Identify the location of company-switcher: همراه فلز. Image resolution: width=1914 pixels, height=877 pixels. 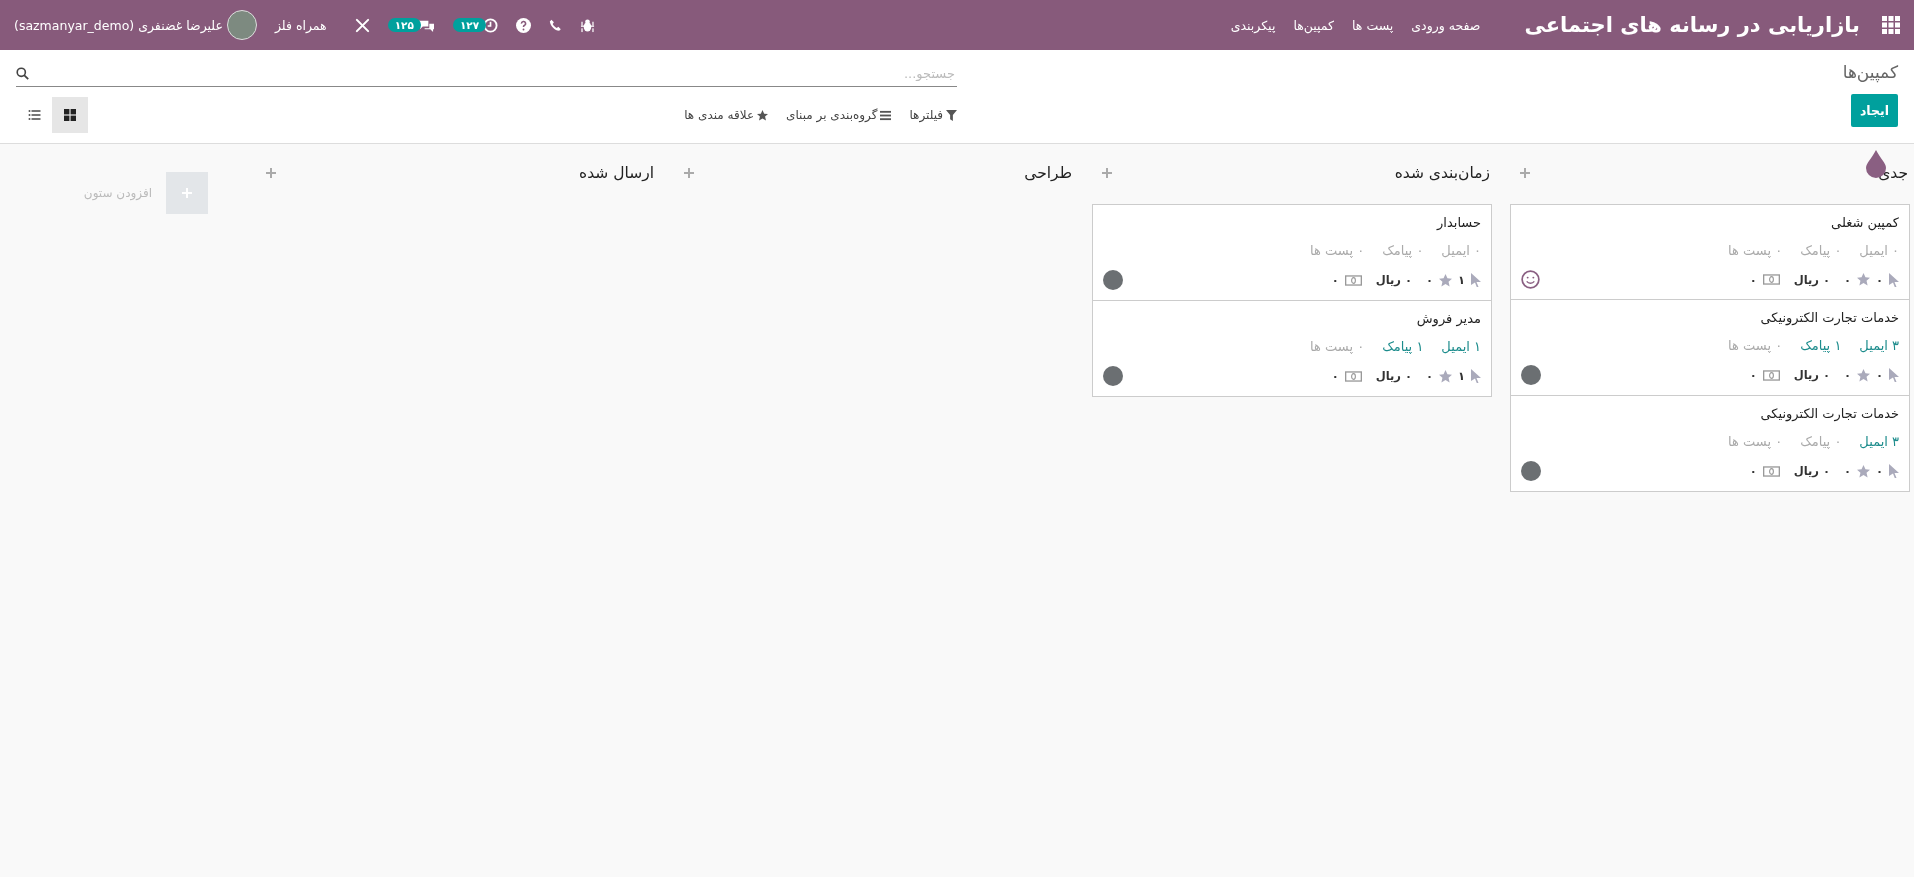
(300, 25).